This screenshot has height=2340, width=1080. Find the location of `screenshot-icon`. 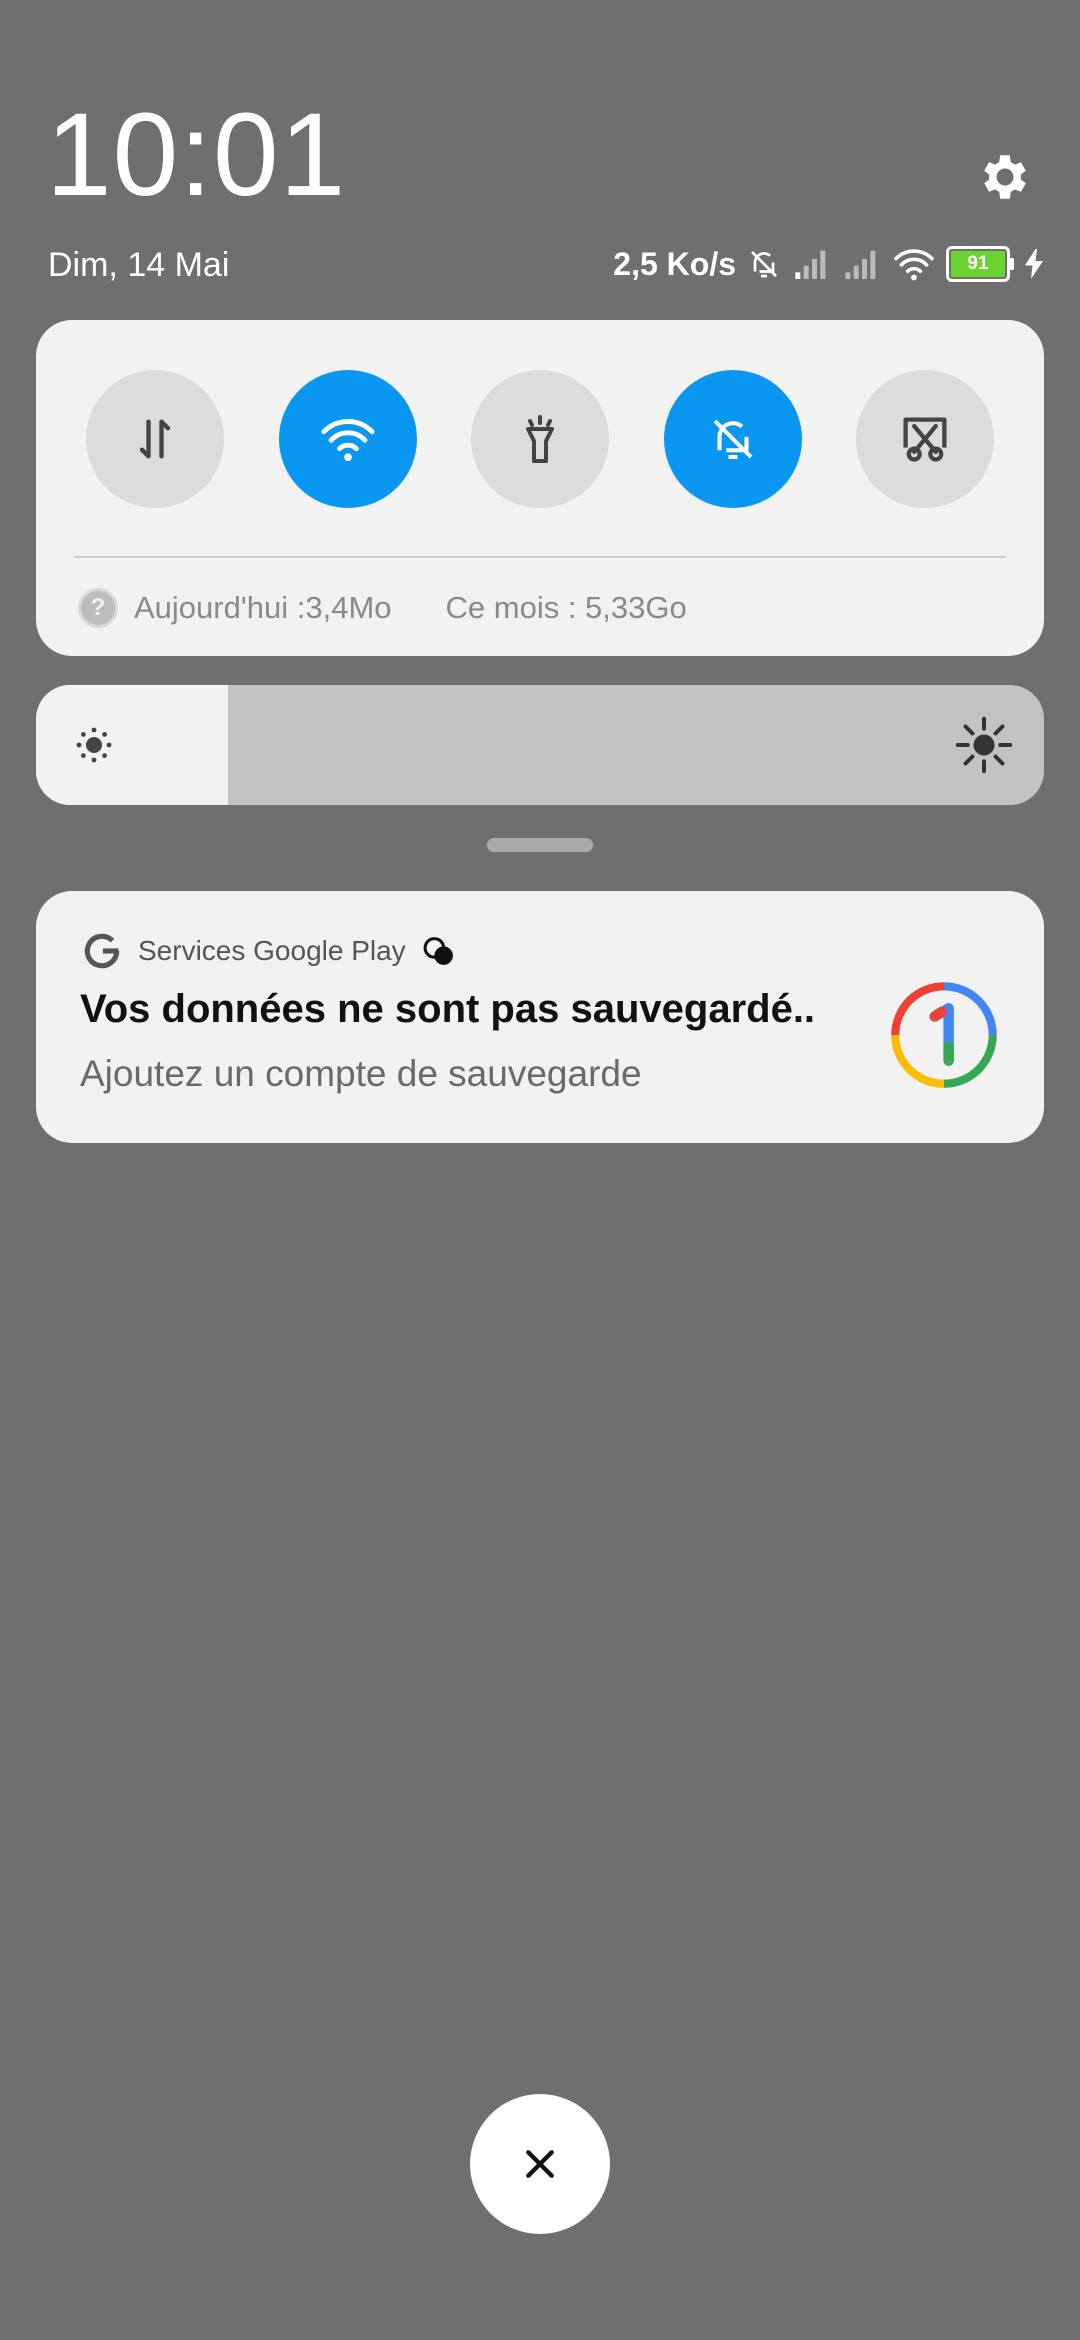

screenshot-icon is located at coordinates (925, 439).